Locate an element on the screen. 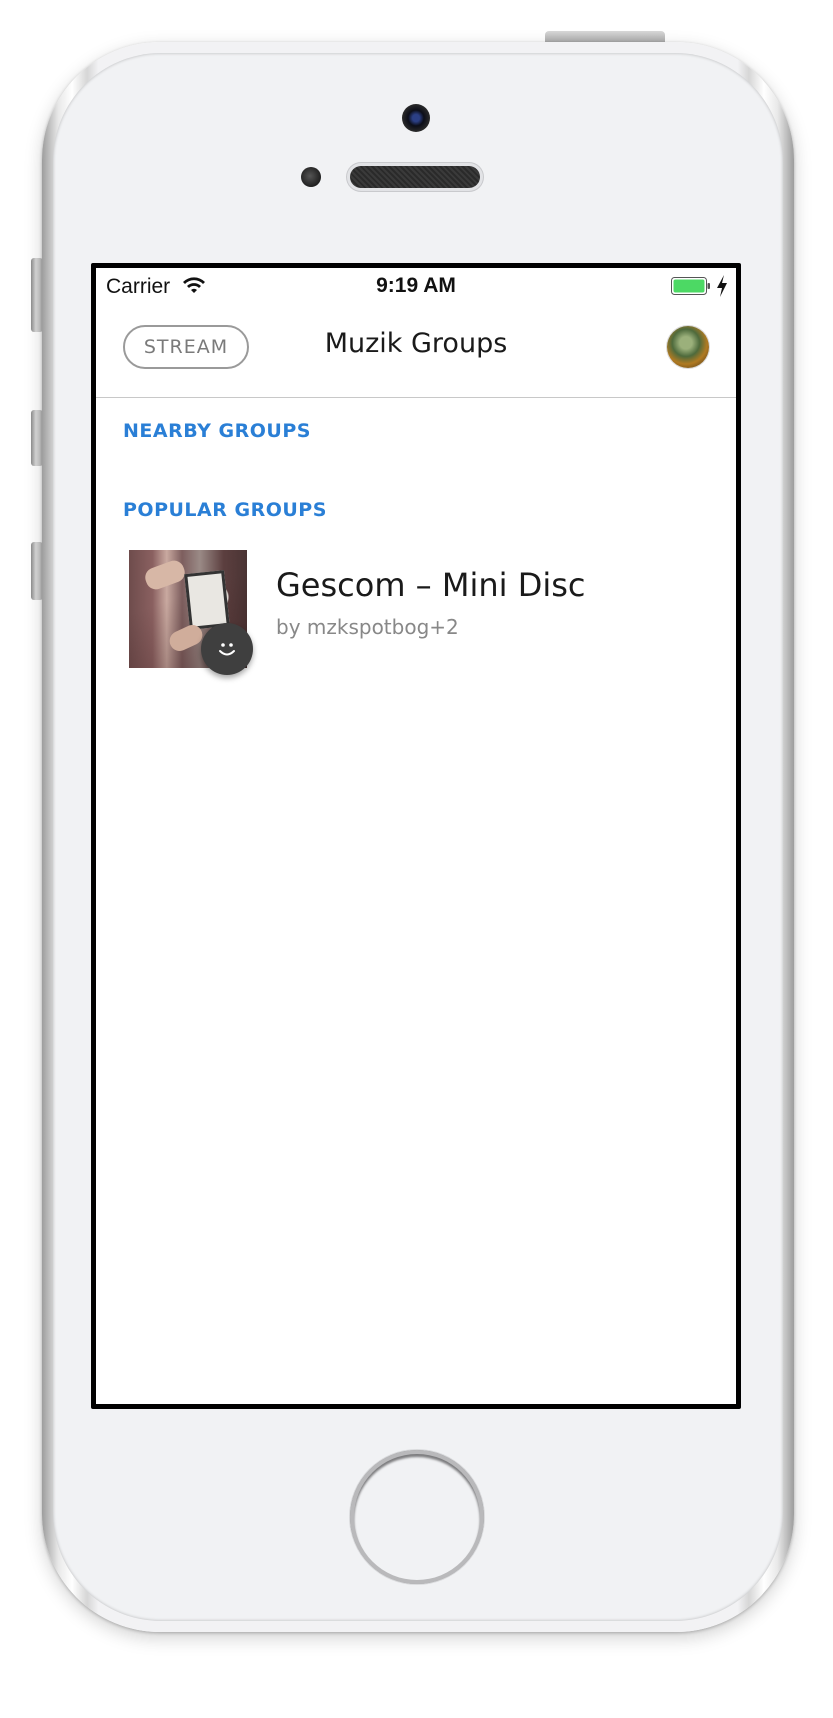  list-item: Gescom – Mini Disc by mzkspotbog+2 is located at coordinates (416, 607).